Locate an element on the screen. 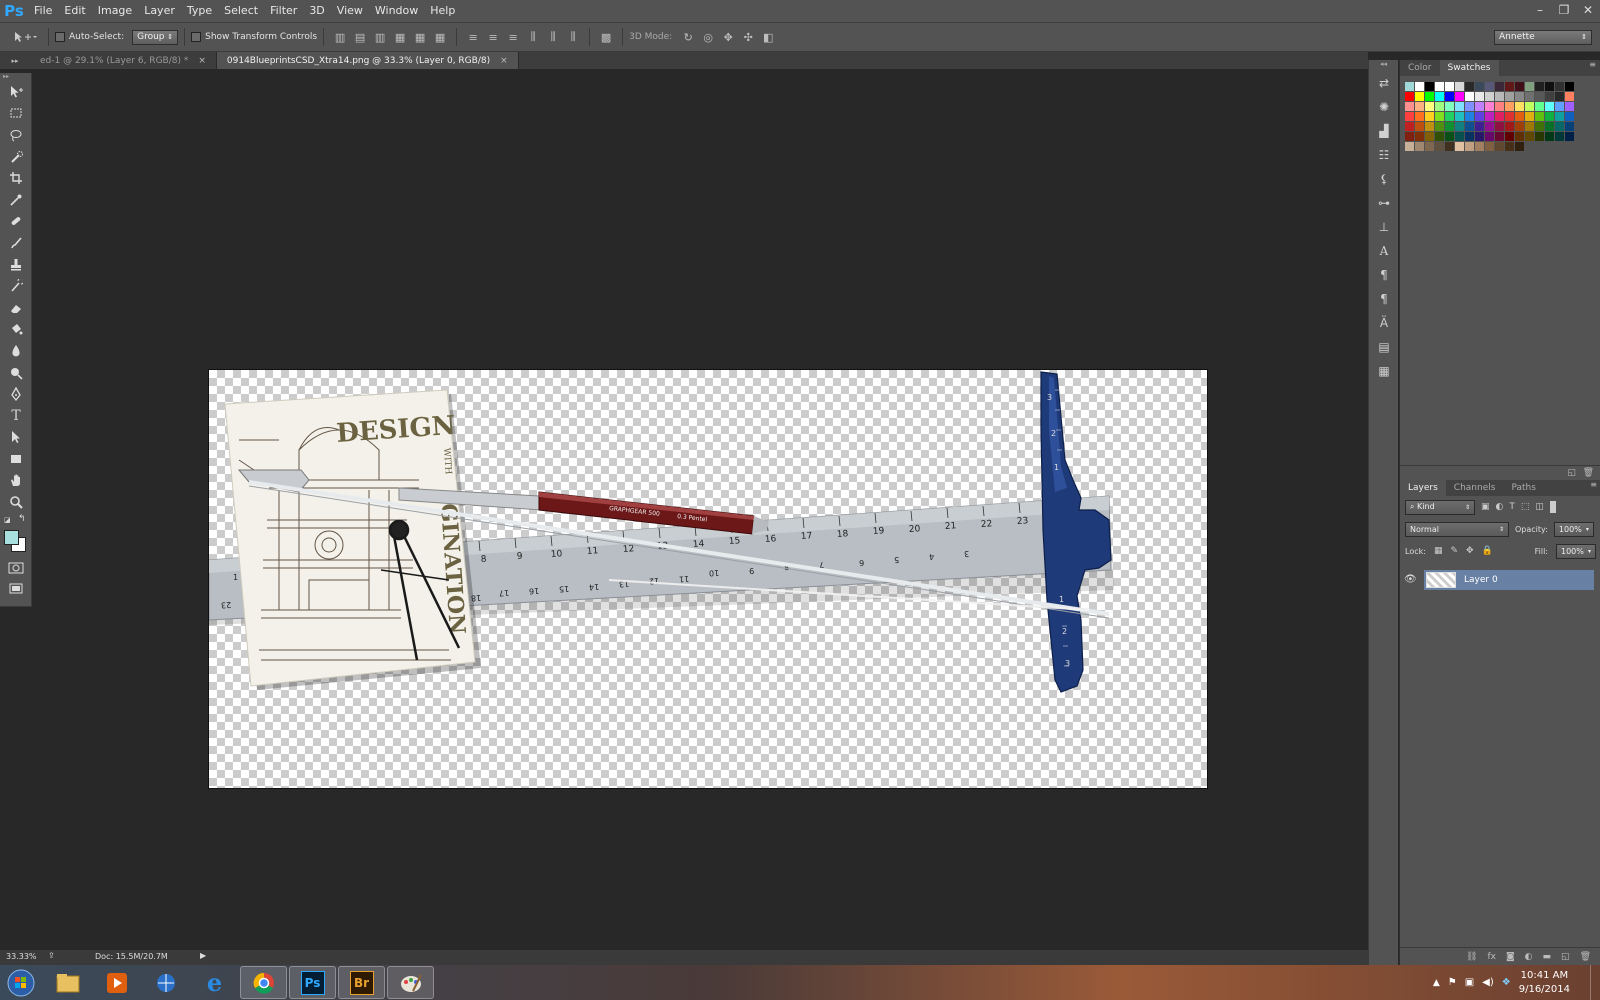 Image resolution: width=1600 pixels, height=1000 pixels. tab-color: Color is located at coordinates (1420, 68).